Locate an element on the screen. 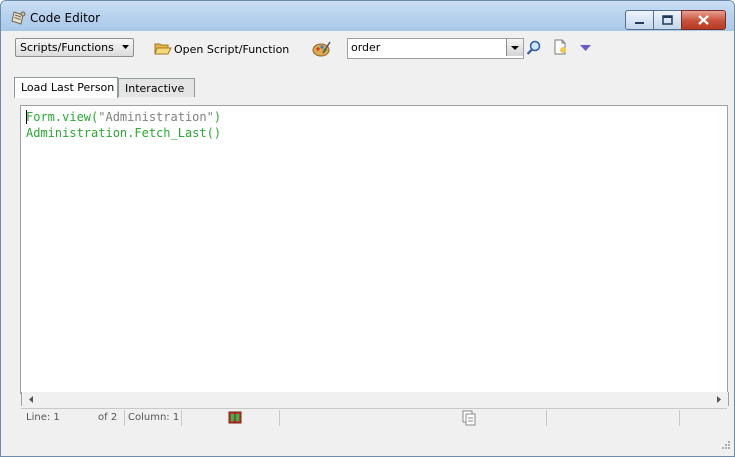 This screenshot has width=735, height=457. resize-grip-icon is located at coordinates (726, 446).